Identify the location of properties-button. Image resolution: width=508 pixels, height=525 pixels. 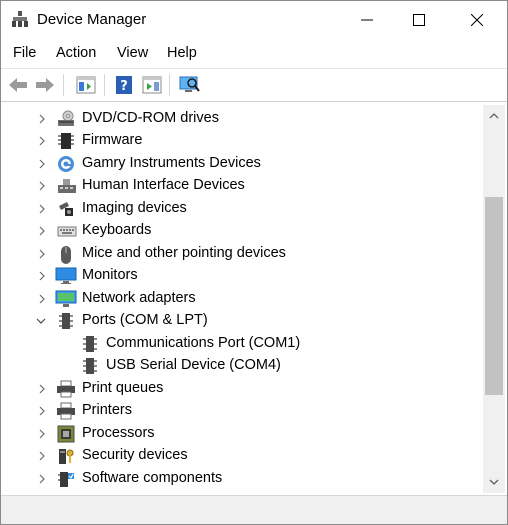
(86, 85).